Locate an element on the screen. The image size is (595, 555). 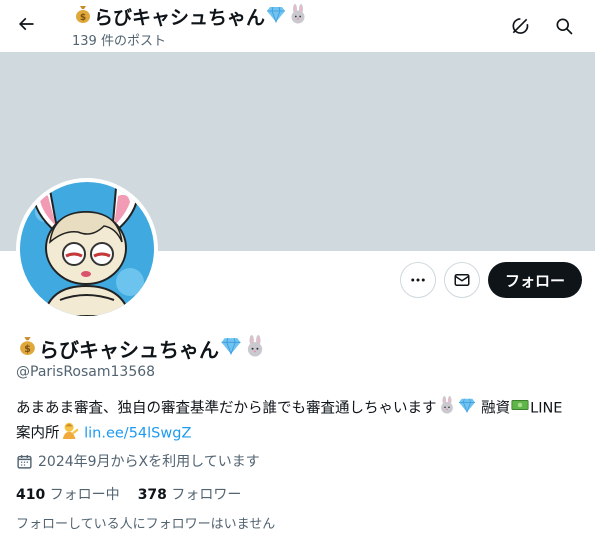
follow-button: フォロー is located at coordinates (535, 280).